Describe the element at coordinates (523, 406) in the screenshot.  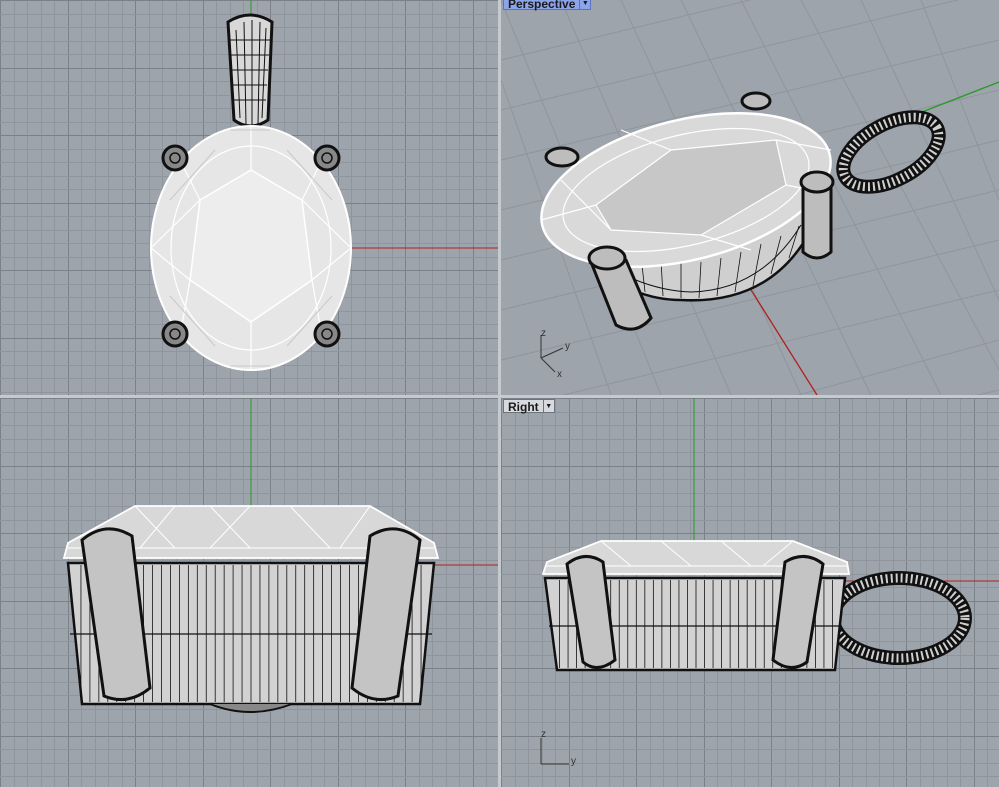
I see `viewport-title-right: Right` at that location.